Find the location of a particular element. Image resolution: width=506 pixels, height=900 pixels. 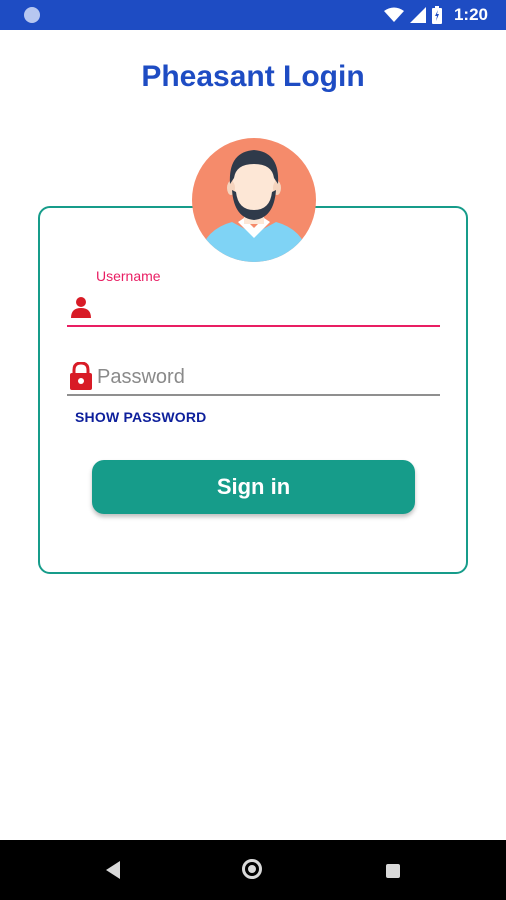

avatar-person-icon is located at coordinates (254, 206).